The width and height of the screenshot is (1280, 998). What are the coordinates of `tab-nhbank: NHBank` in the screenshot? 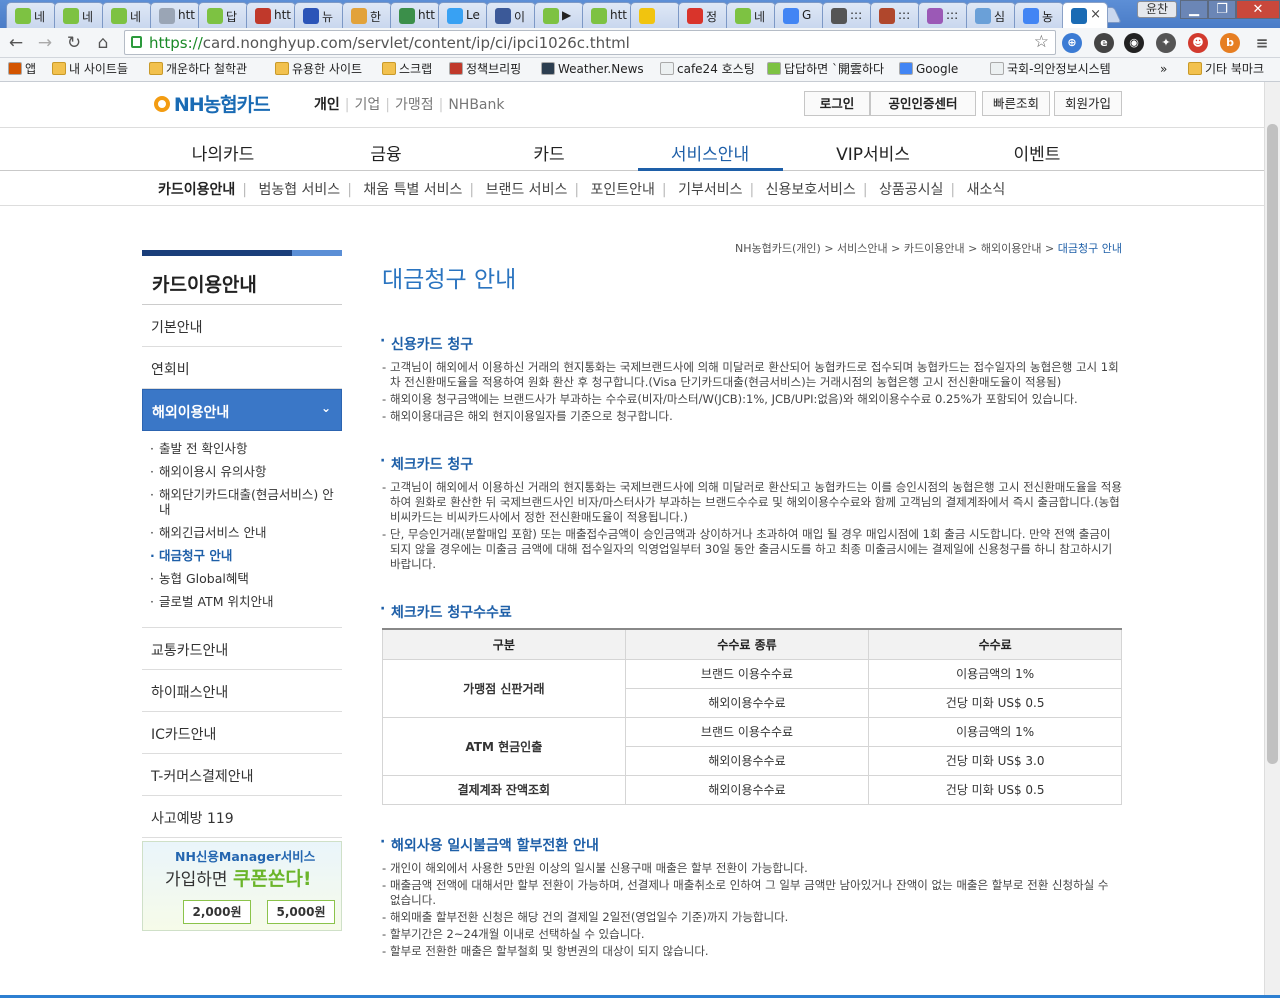 It's located at (476, 105).